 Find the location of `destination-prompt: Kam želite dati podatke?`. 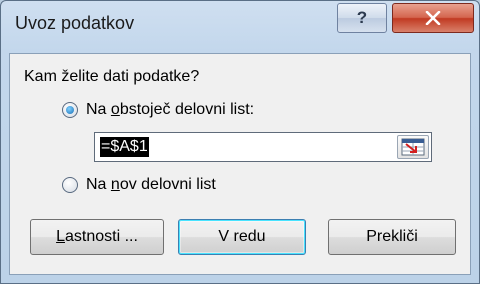

destination-prompt: Kam želite dati podatke? is located at coordinates (112, 76).